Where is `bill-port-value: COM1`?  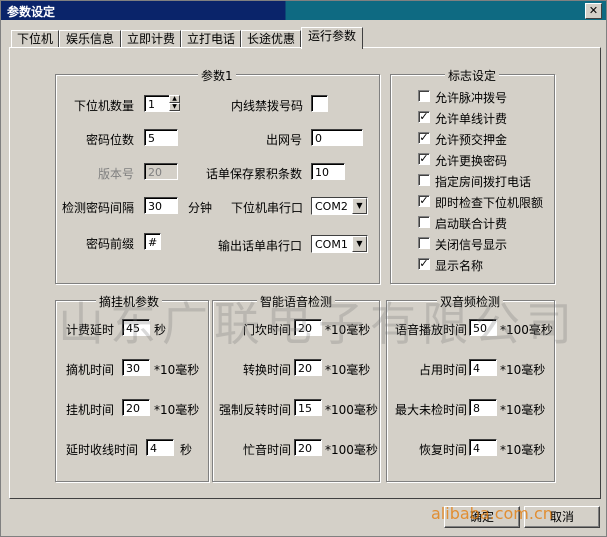
bill-port-value: COM1 is located at coordinates (331, 244).